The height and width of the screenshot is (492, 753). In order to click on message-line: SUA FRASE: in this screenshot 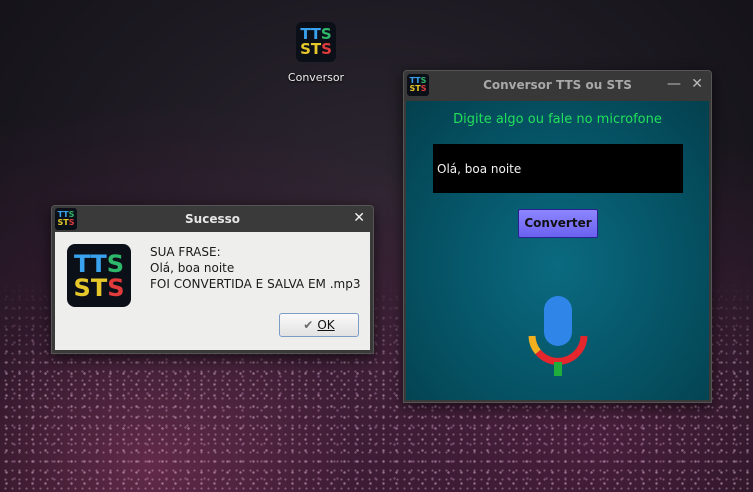, I will do `click(185, 252)`.